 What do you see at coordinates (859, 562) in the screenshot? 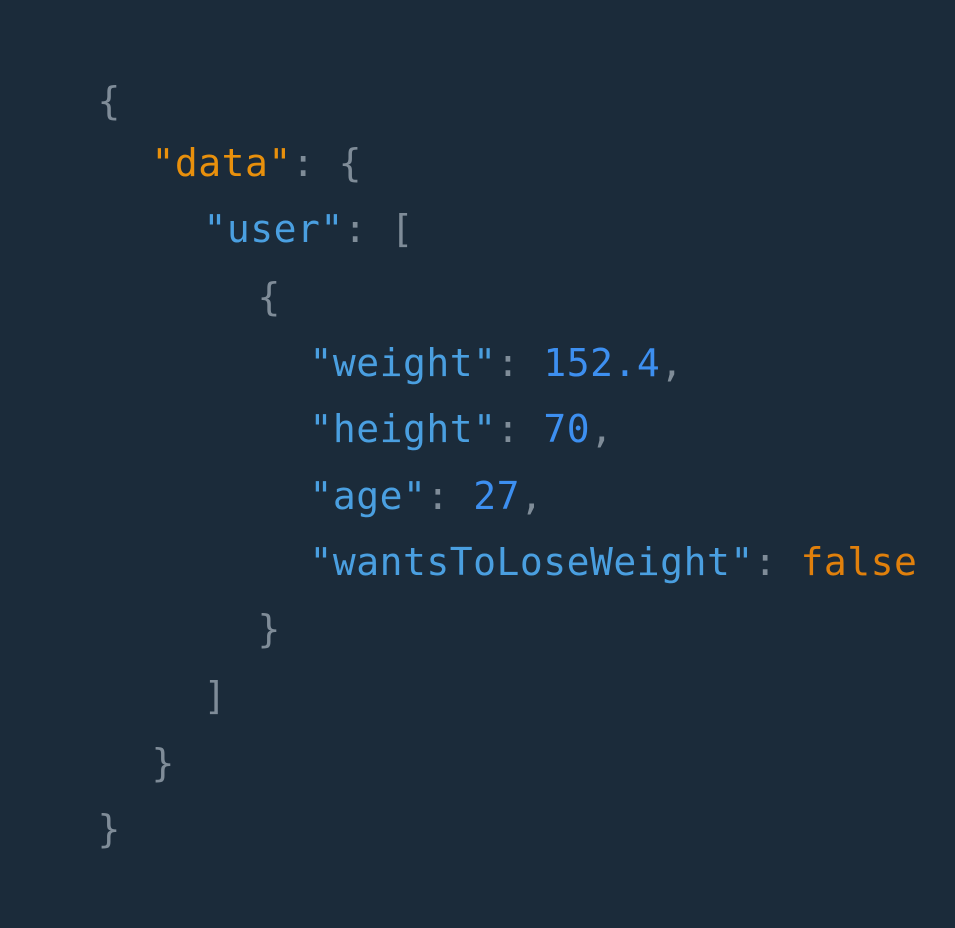
I see `field-value: false` at bounding box center [859, 562].